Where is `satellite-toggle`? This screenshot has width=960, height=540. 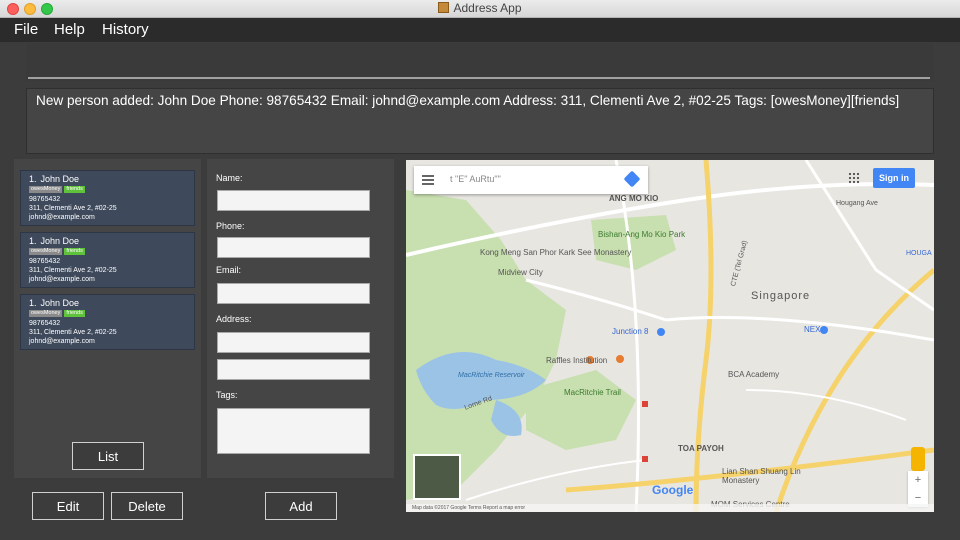 satellite-toggle is located at coordinates (437, 477).